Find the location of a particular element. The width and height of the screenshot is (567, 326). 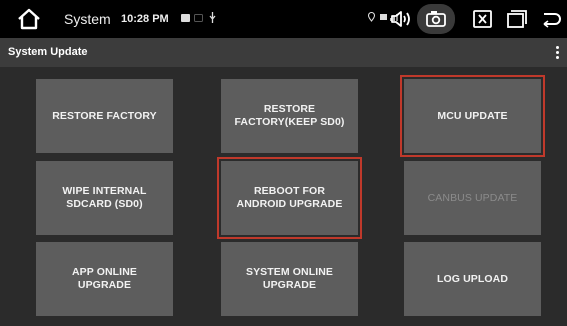

status-bar: System 10:28 PM is located at coordinates (283, 19).